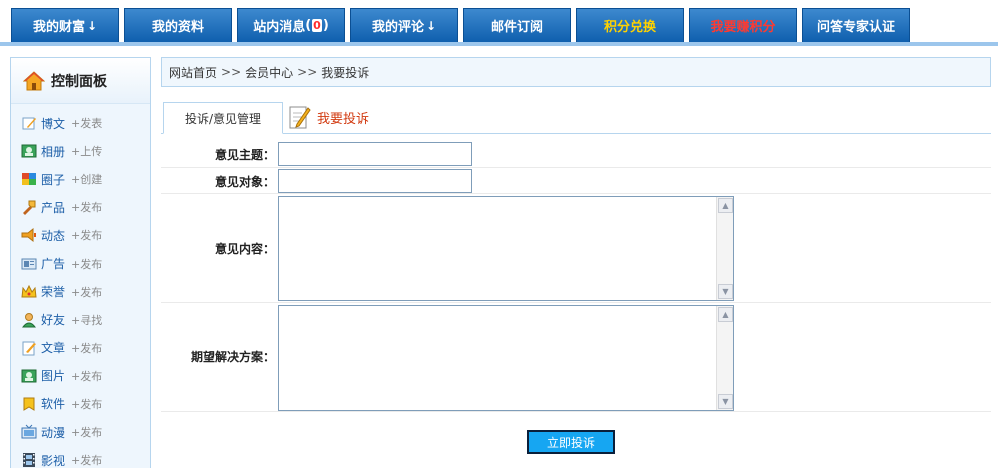  I want to click on breadcrumb-current-page: 我要投诉, so click(345, 72).